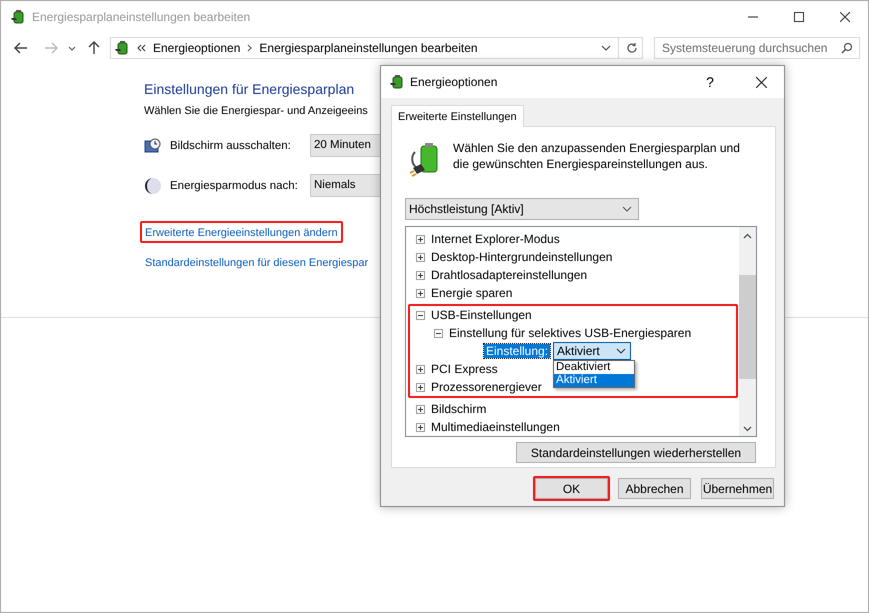 The height and width of the screenshot is (613, 869). What do you see at coordinates (464, 369) in the screenshot?
I see `tree-item: PCI Express` at bounding box center [464, 369].